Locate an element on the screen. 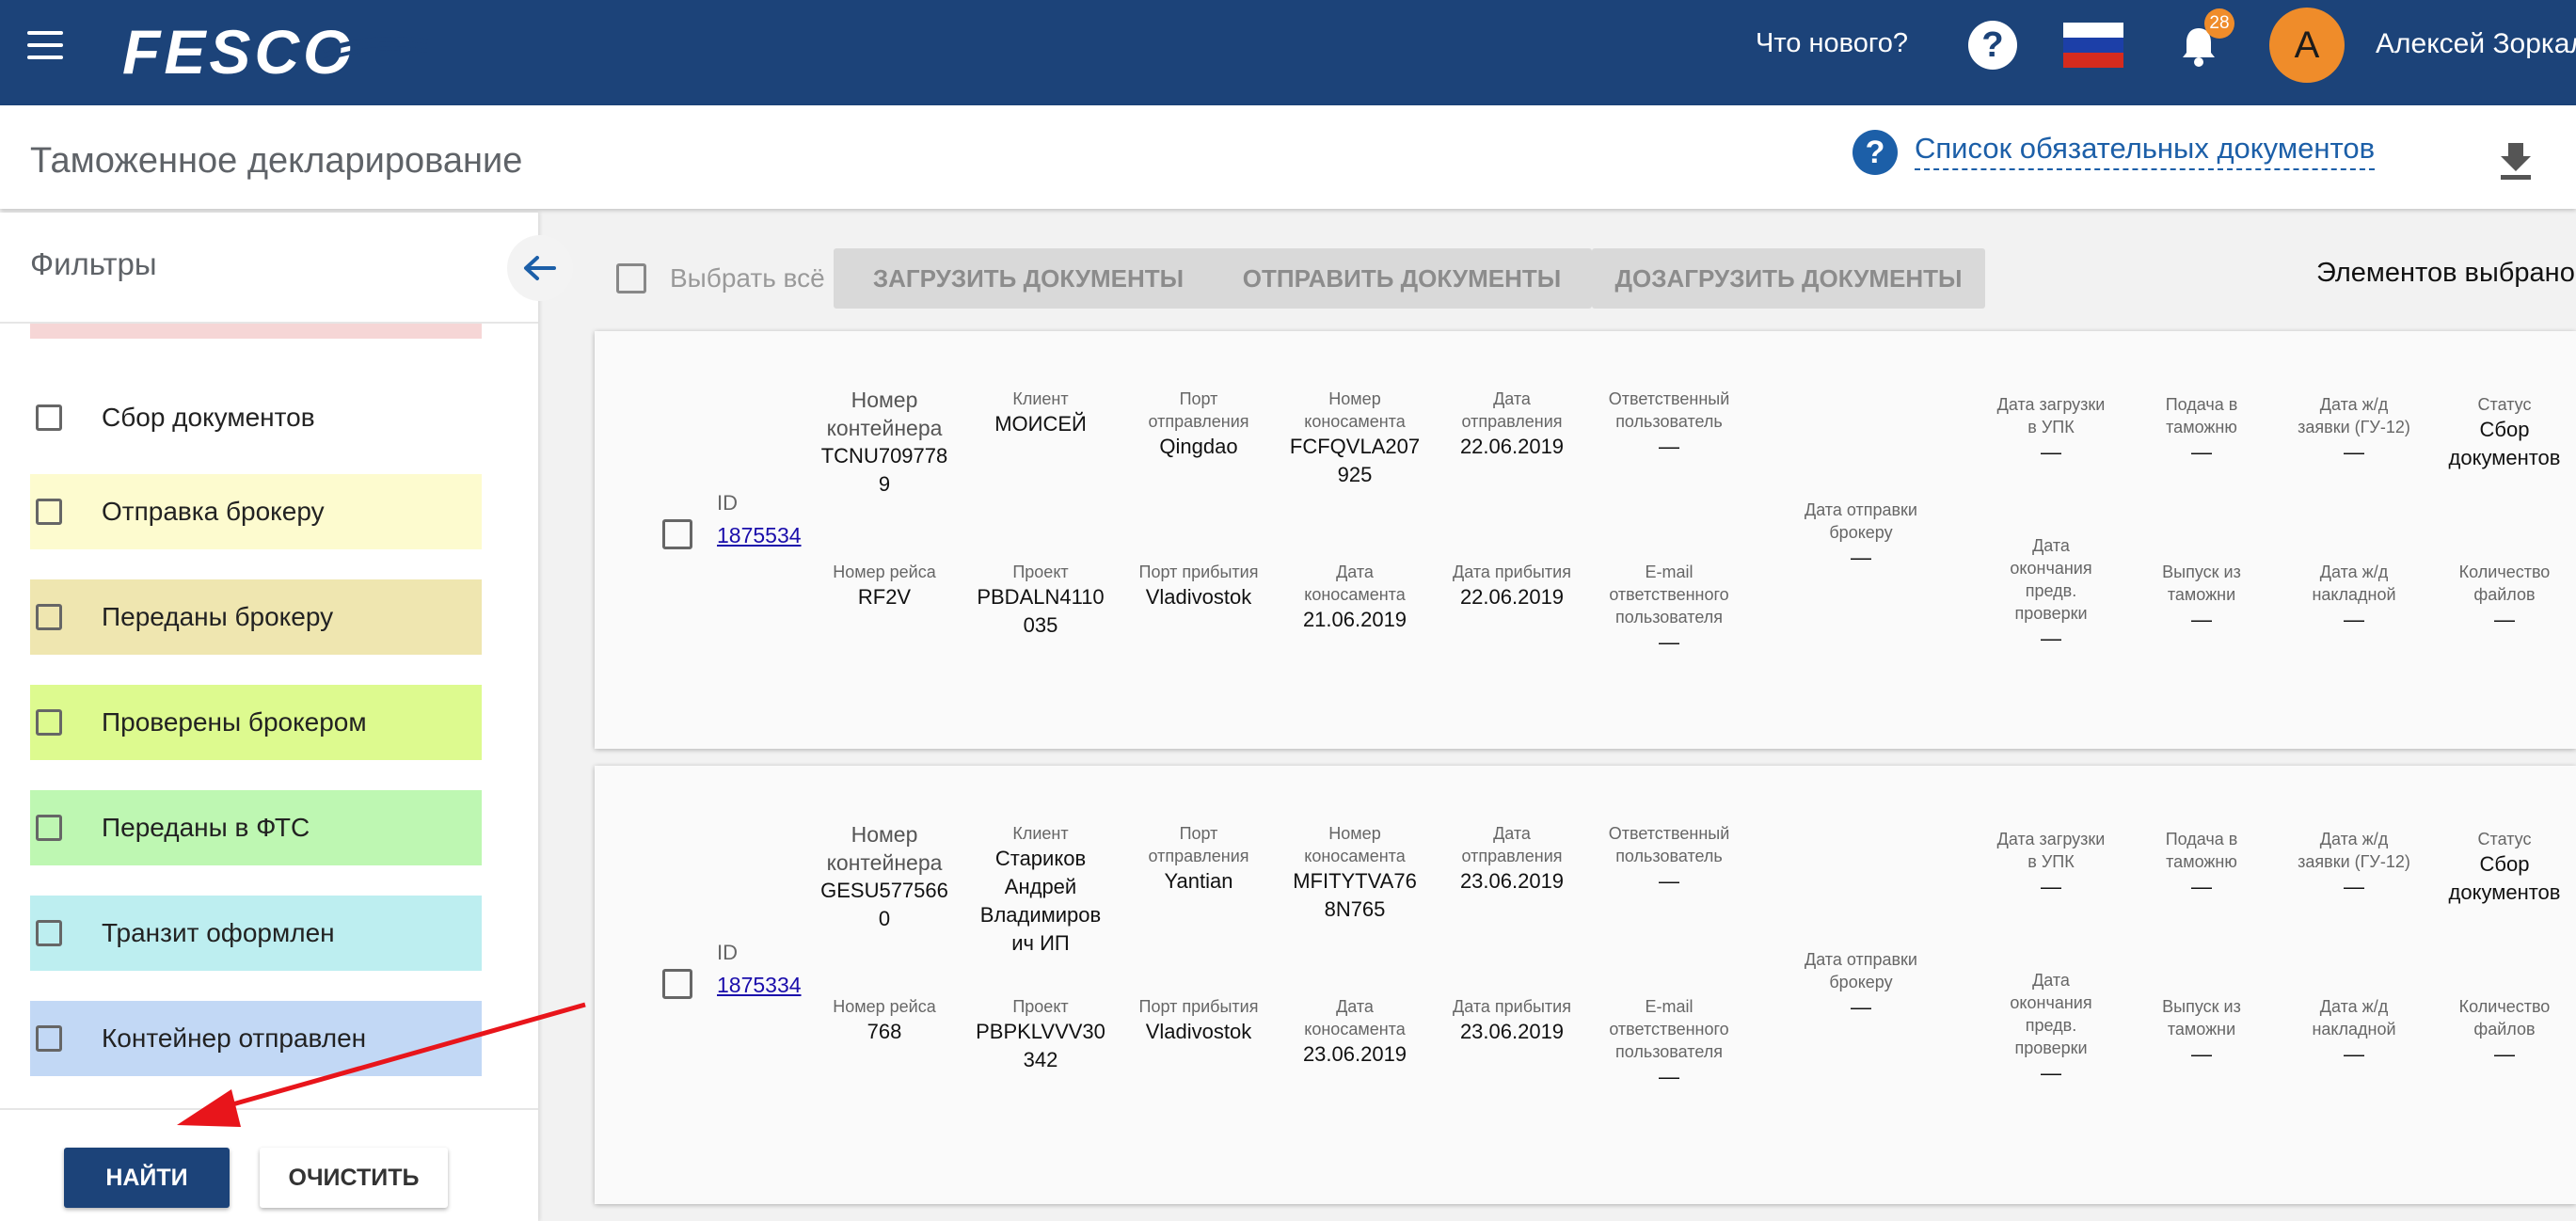 The image size is (2576, 1221). help-icon: ? is located at coordinates (1992, 46).